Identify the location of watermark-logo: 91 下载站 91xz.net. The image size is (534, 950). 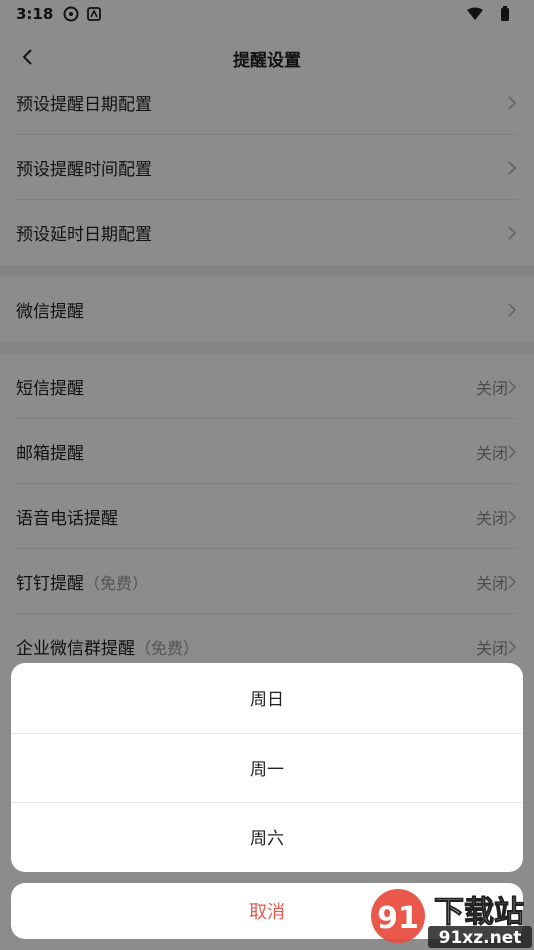
(447, 919).